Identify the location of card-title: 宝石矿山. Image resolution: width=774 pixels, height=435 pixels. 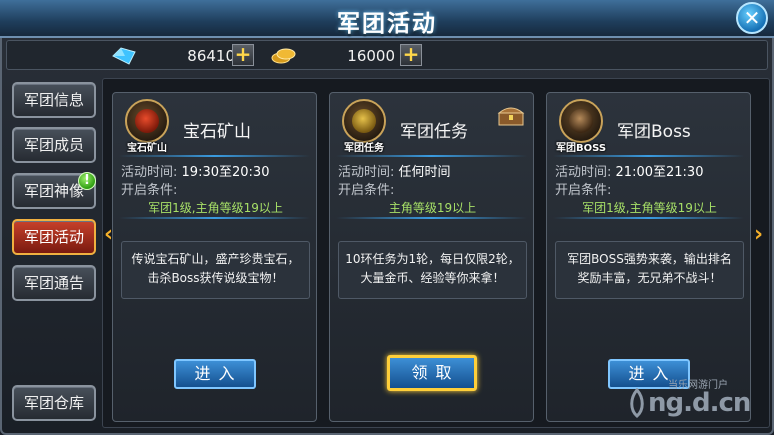
(217, 132).